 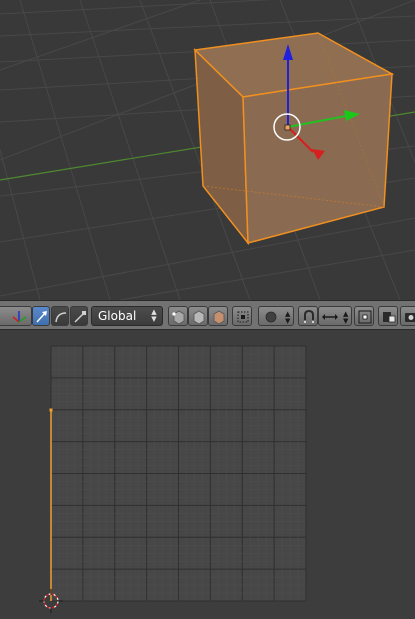 I want to click on proportional-editing-icon: ▲ ▼, so click(x=278, y=317).